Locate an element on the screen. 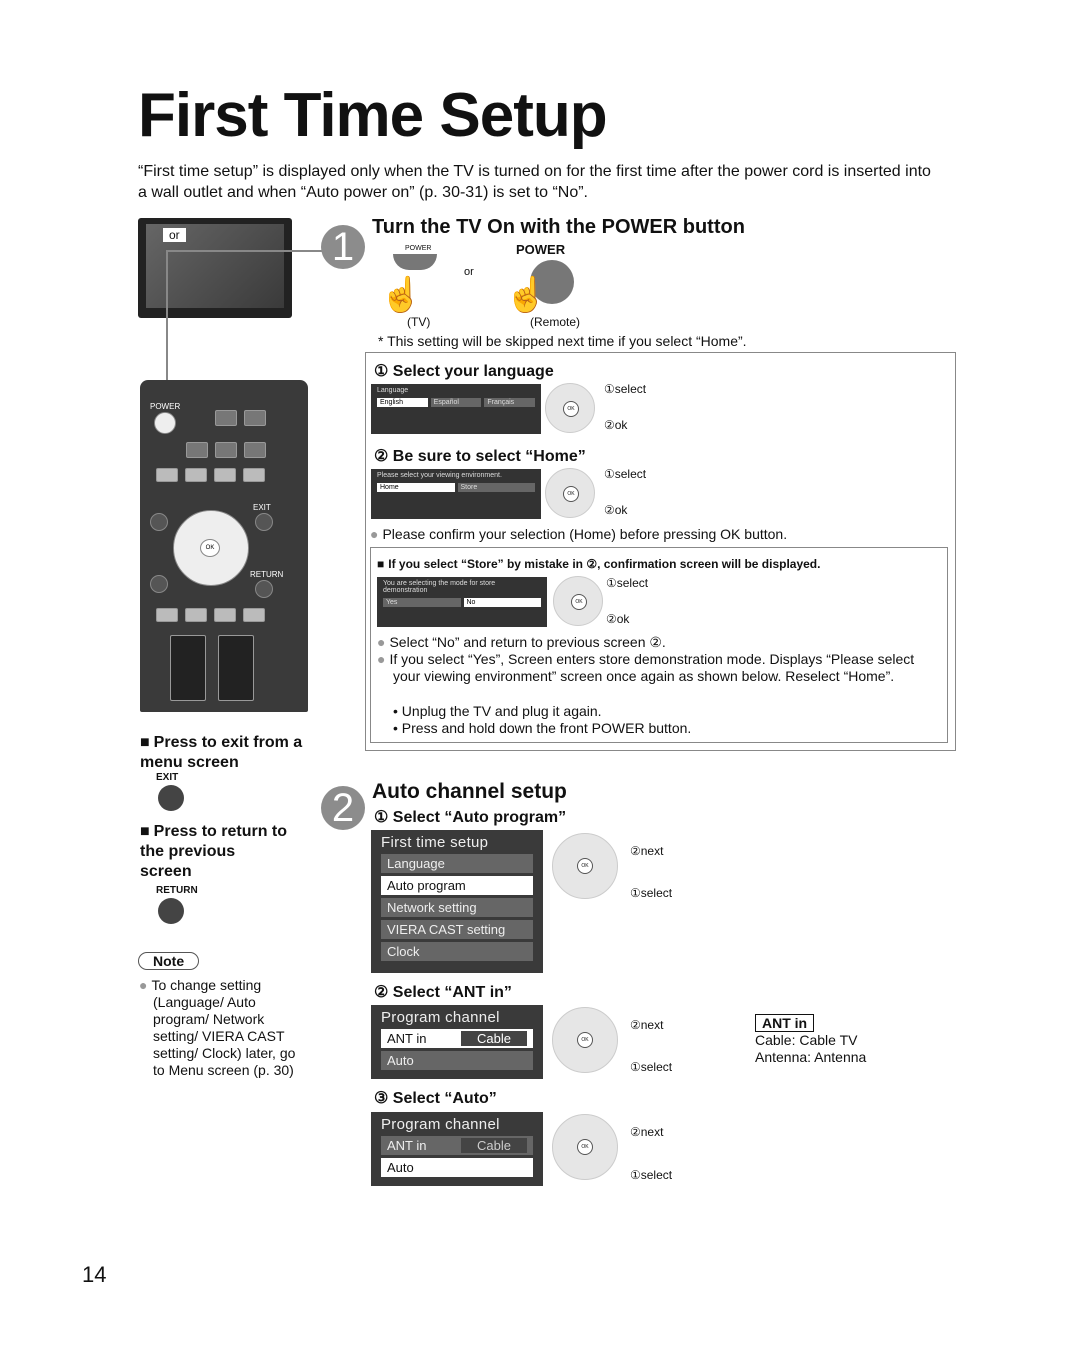 The height and width of the screenshot is (1363, 1080). remote-return-label: RETURN is located at coordinates (267, 574).